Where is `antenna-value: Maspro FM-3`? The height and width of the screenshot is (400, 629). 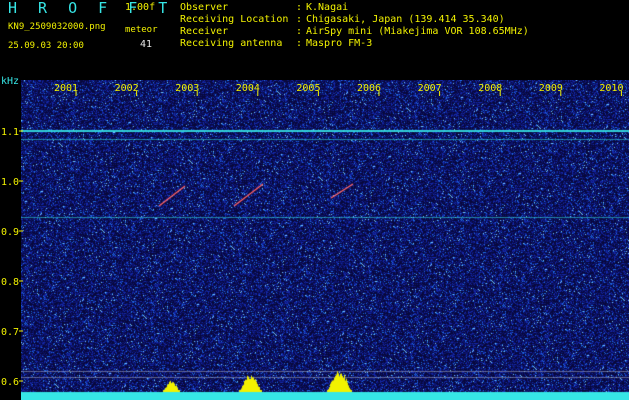 antenna-value: Maspro FM-3 is located at coordinates (339, 43).